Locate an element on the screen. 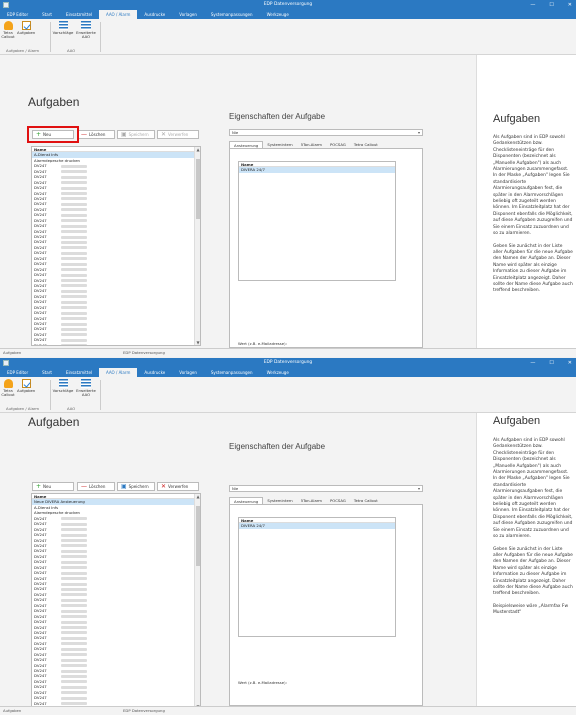 This screenshot has width=576, height=715. list-item: DV247 is located at coordinates (116, 344).